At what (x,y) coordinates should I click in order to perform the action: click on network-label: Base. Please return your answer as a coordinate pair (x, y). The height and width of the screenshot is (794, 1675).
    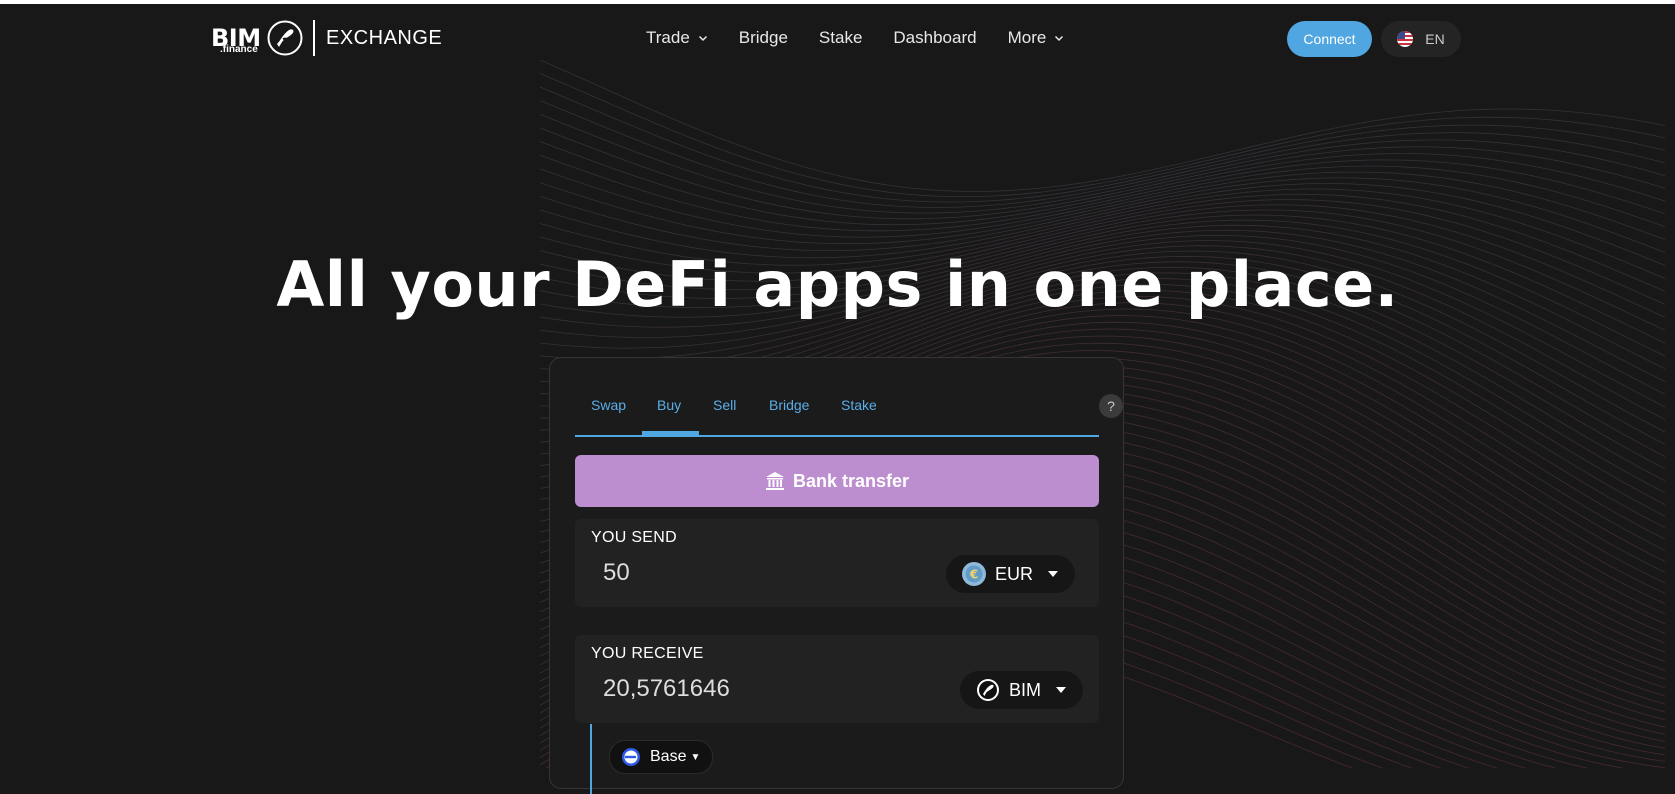
    Looking at the image, I should click on (668, 756).